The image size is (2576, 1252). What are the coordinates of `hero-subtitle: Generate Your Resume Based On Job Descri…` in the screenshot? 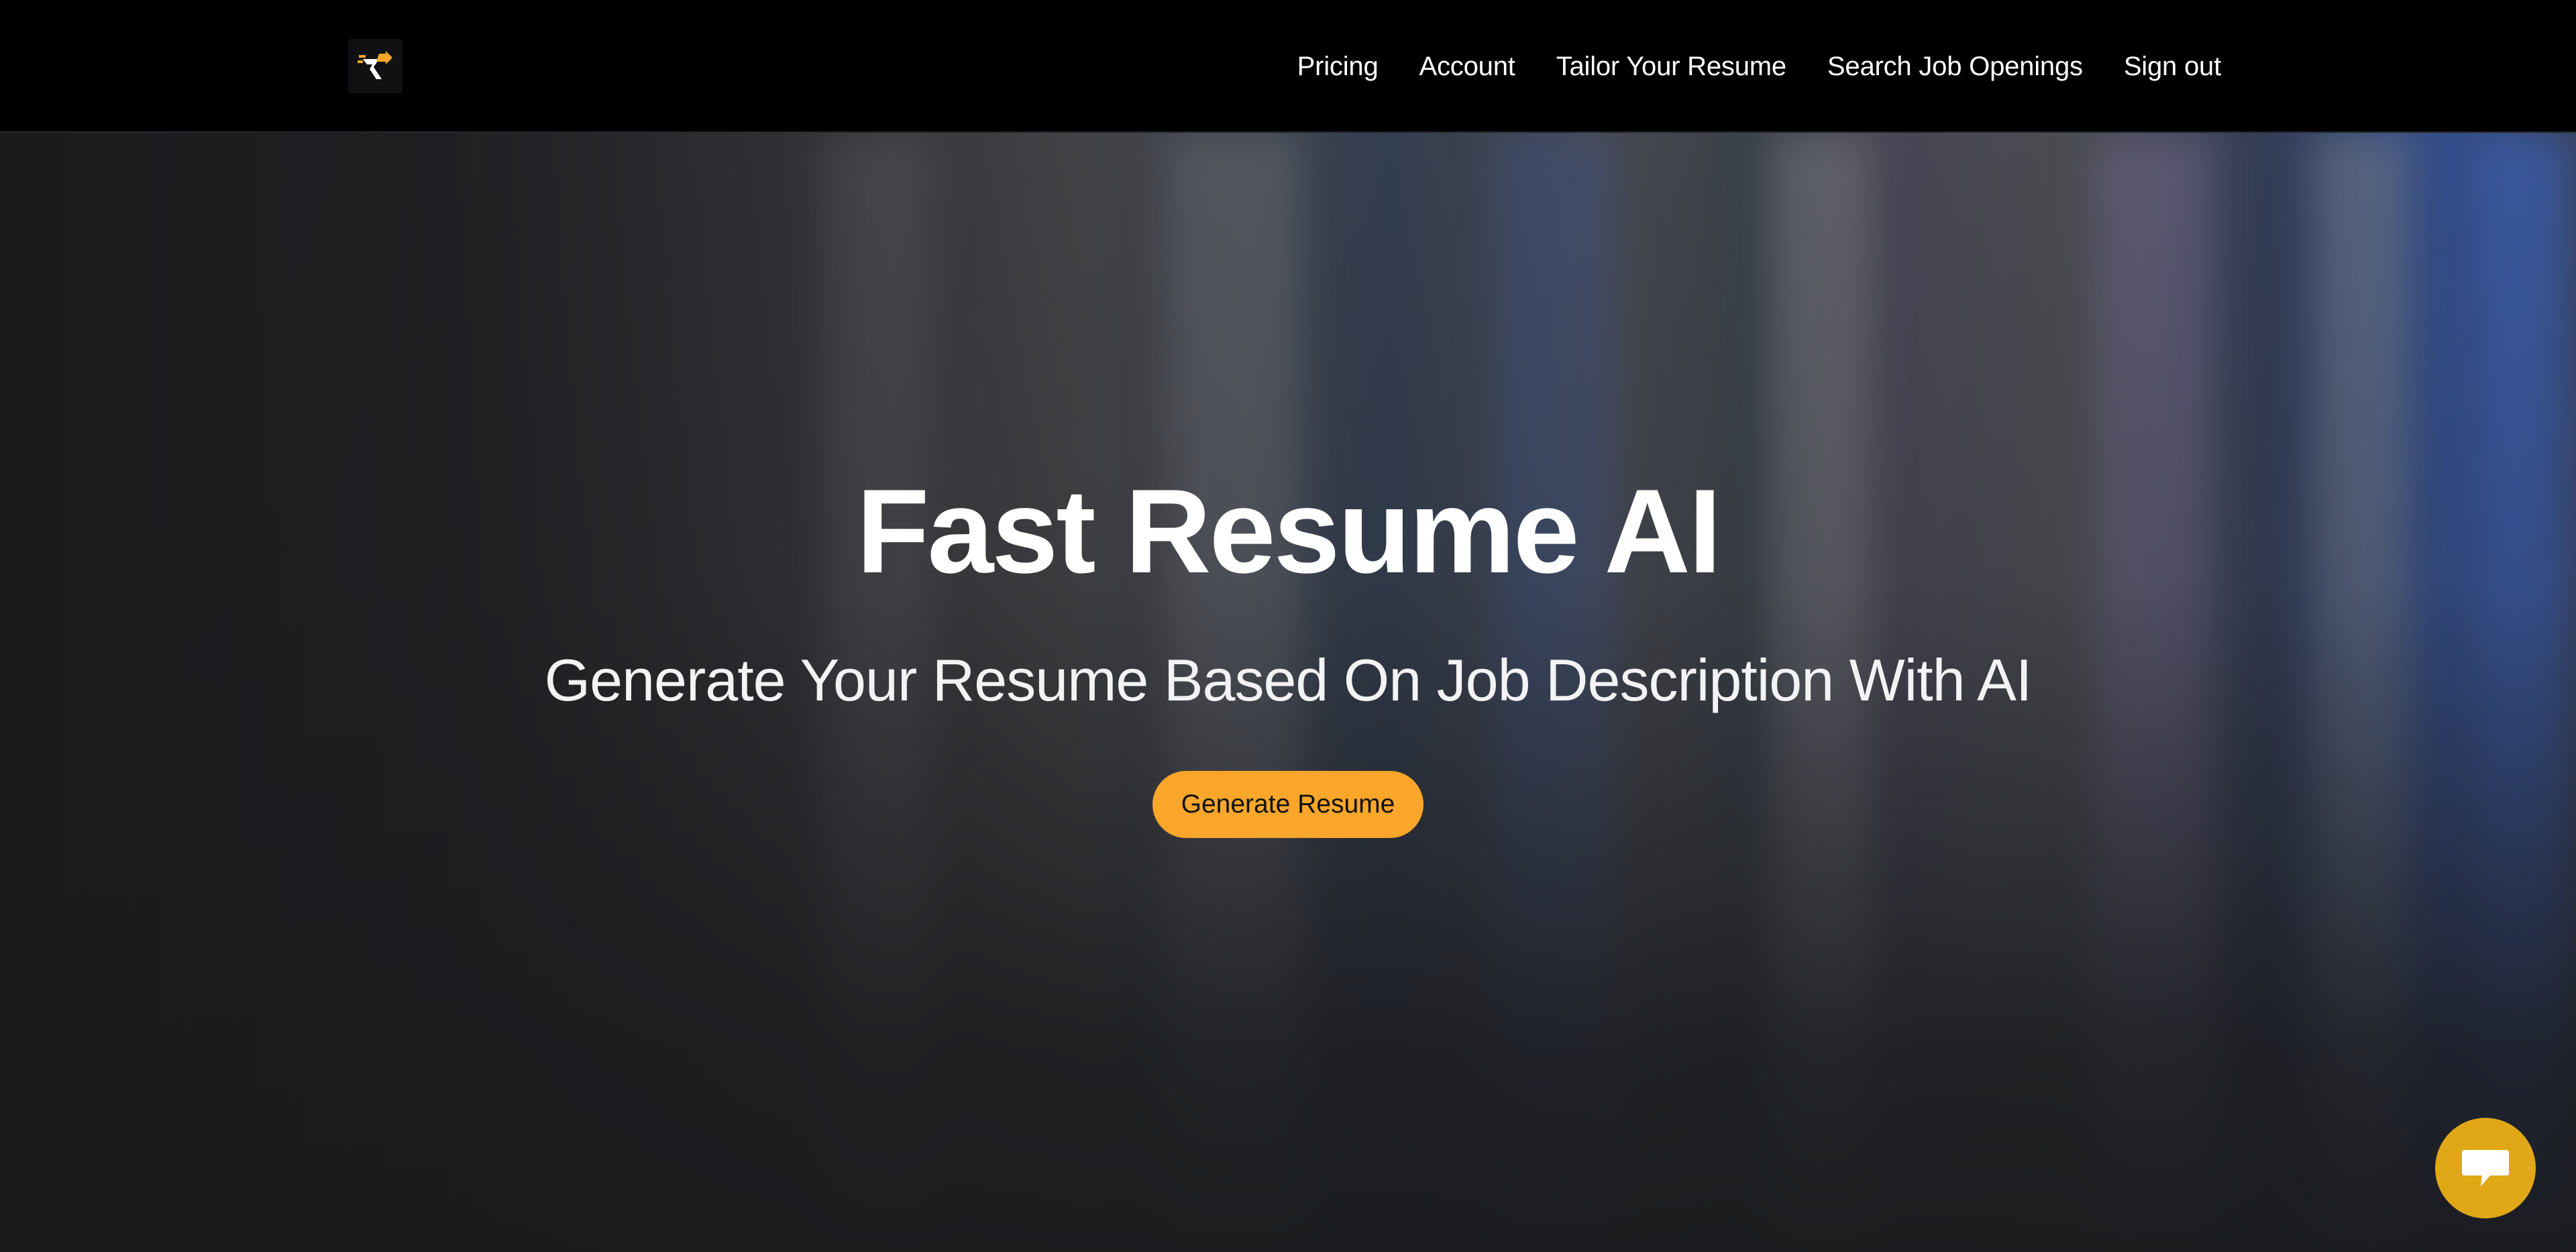 It's located at (1288, 680).